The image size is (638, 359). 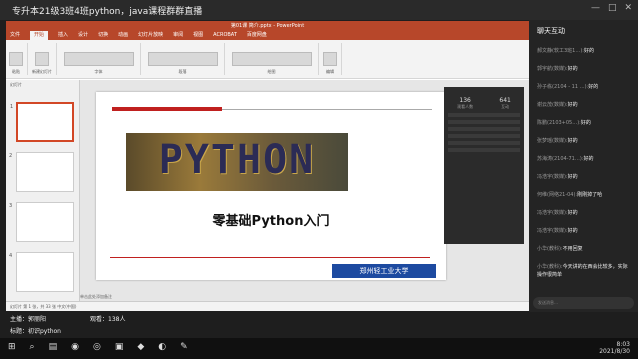 I want to click on chrome-icon: ◎, so click(x=97, y=347).